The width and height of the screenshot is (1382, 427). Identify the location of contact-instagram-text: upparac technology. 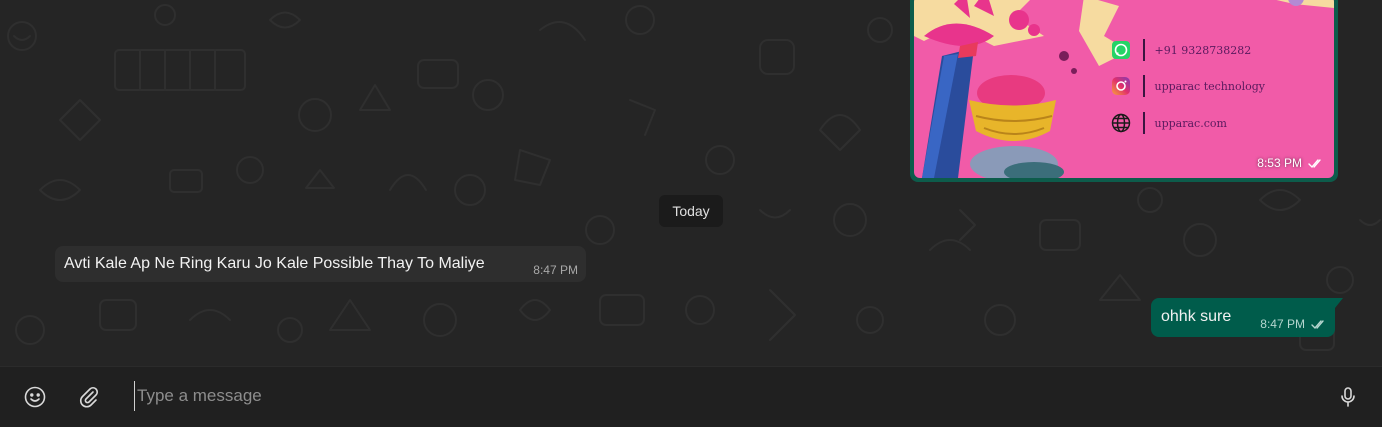
(1209, 86).